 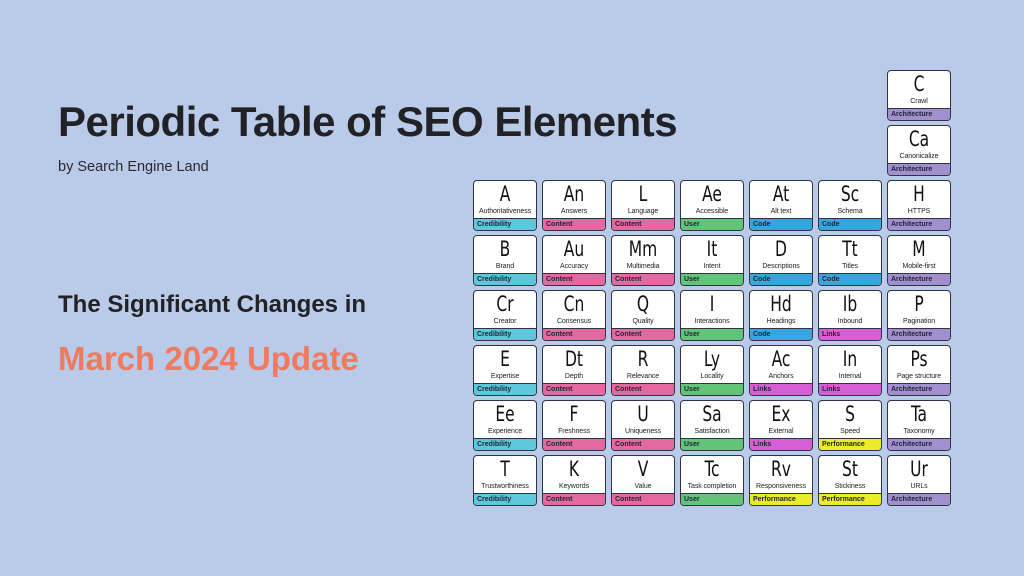 I want to click on element-cell-c: C Crawl Architecture, so click(x=919, y=95).